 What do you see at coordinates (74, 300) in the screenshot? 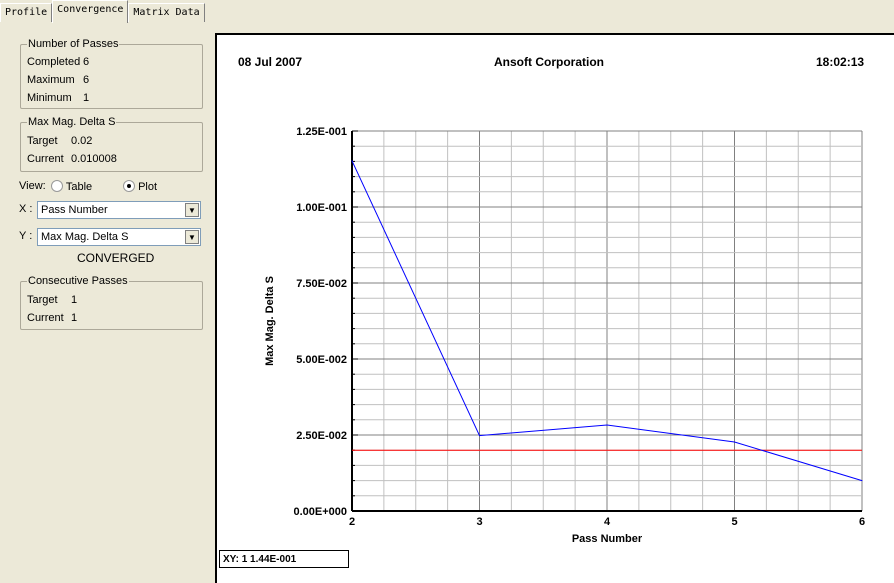
I see `target-value: 1` at bounding box center [74, 300].